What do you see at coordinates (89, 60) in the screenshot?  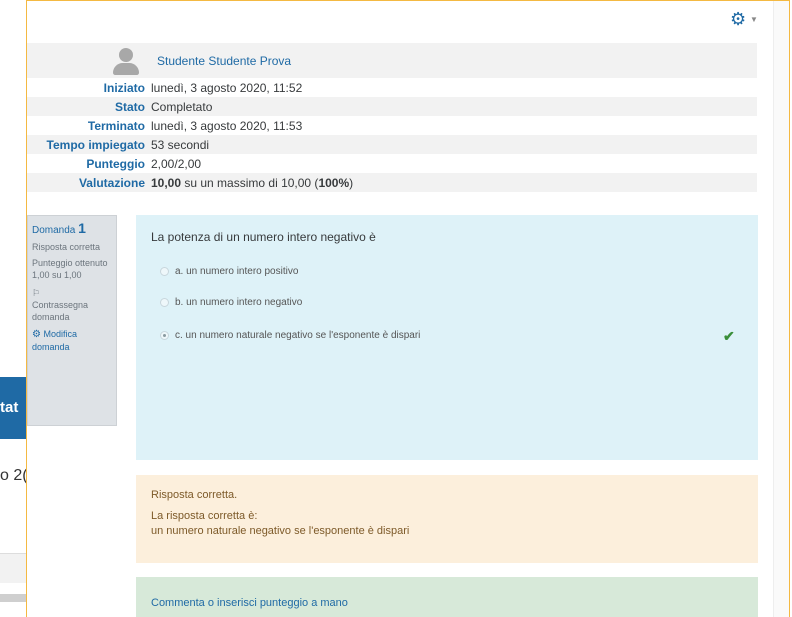 I see `user-avatar-icon` at bounding box center [89, 60].